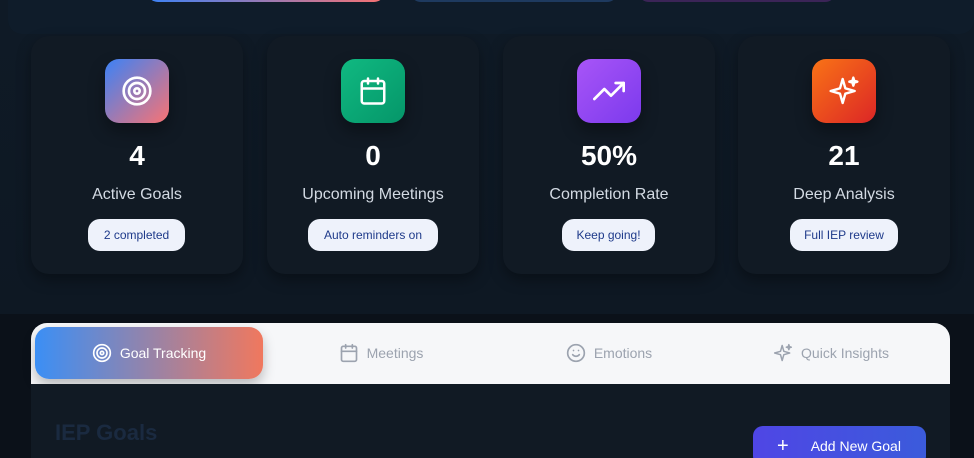 Image resolution: width=974 pixels, height=458 pixels. I want to click on stat-label: Deep Analysis, so click(844, 194).